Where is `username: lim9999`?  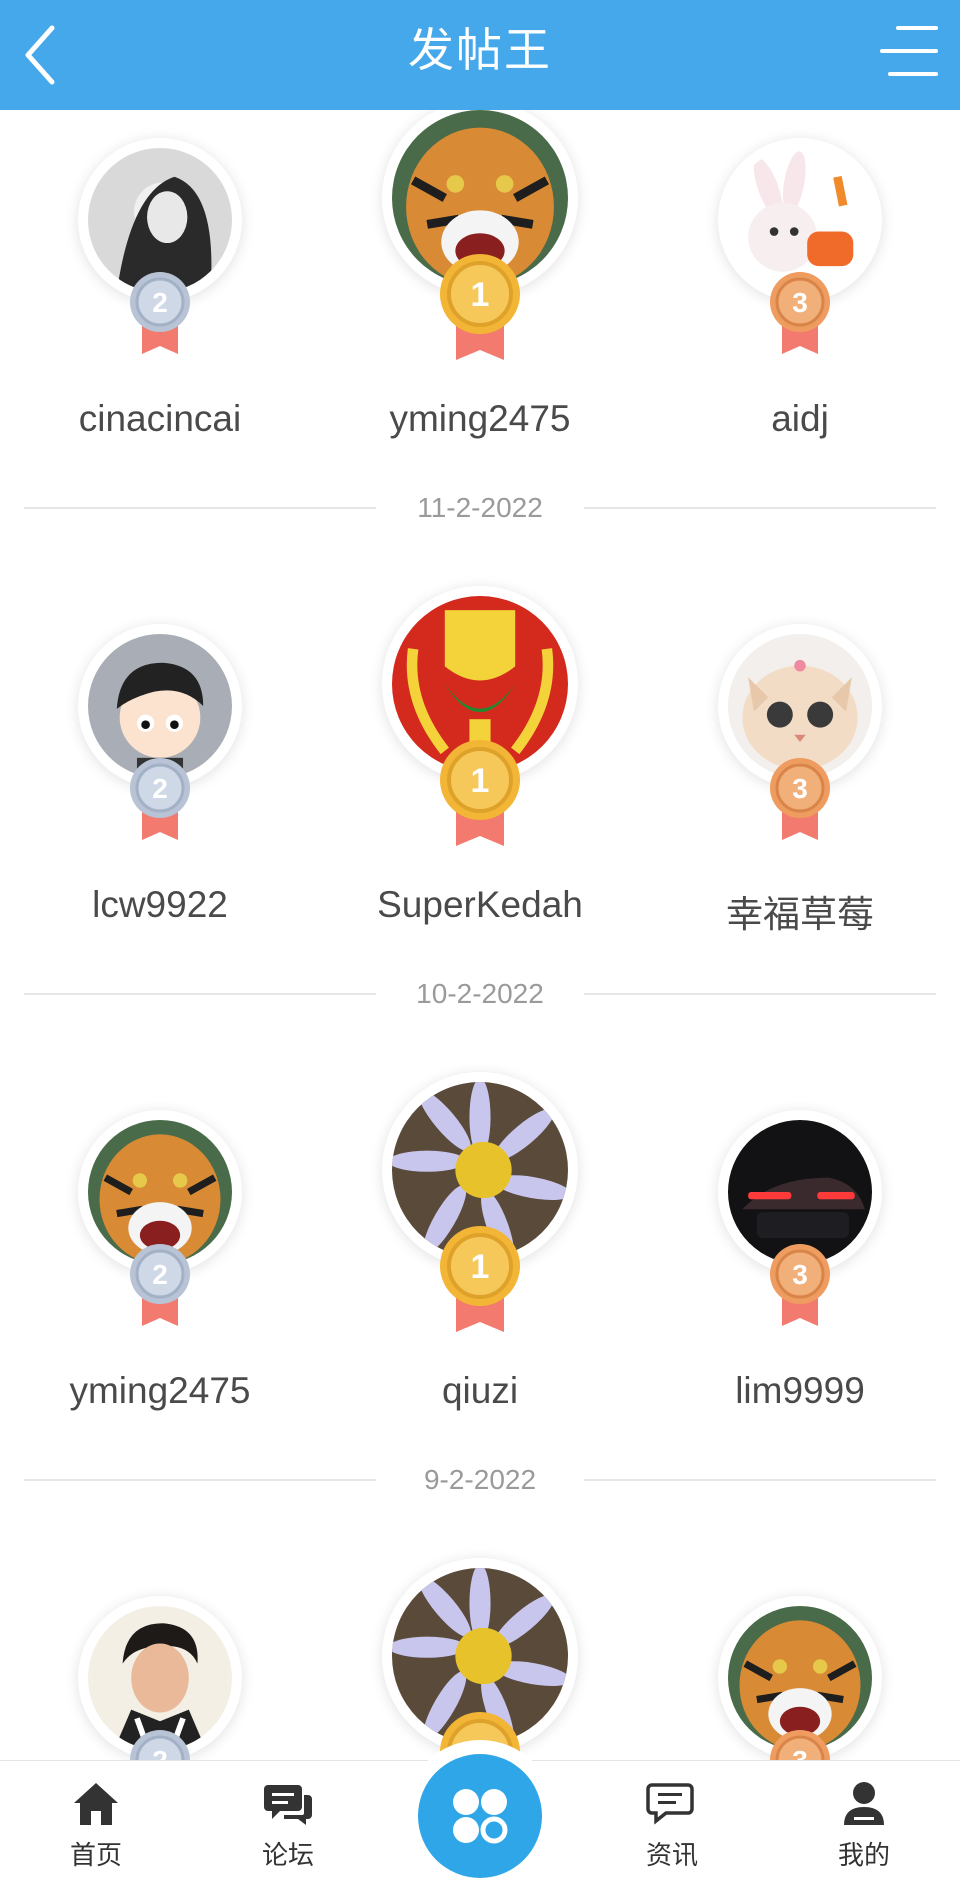
username: lim9999 is located at coordinates (800, 1391).